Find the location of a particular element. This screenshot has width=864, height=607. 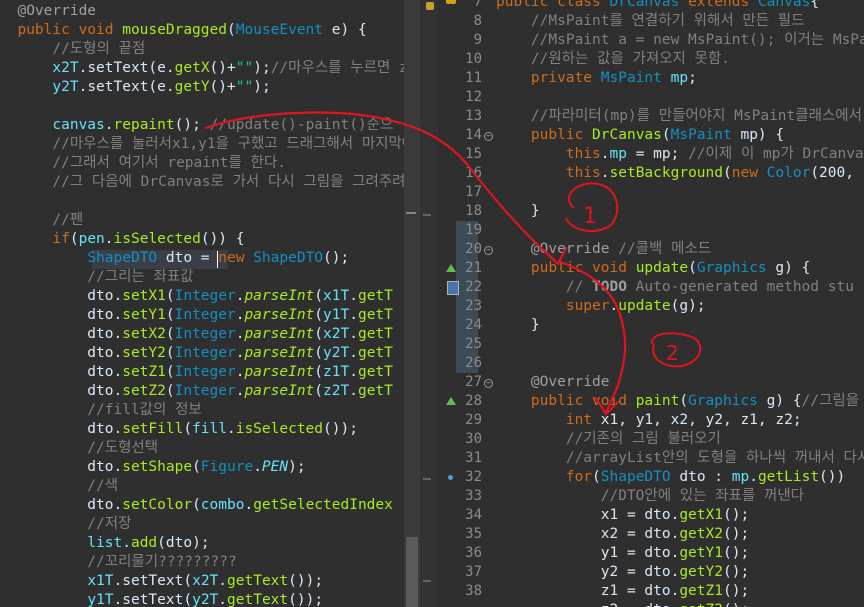

code-token: setZ2 is located at coordinates (144, 391).